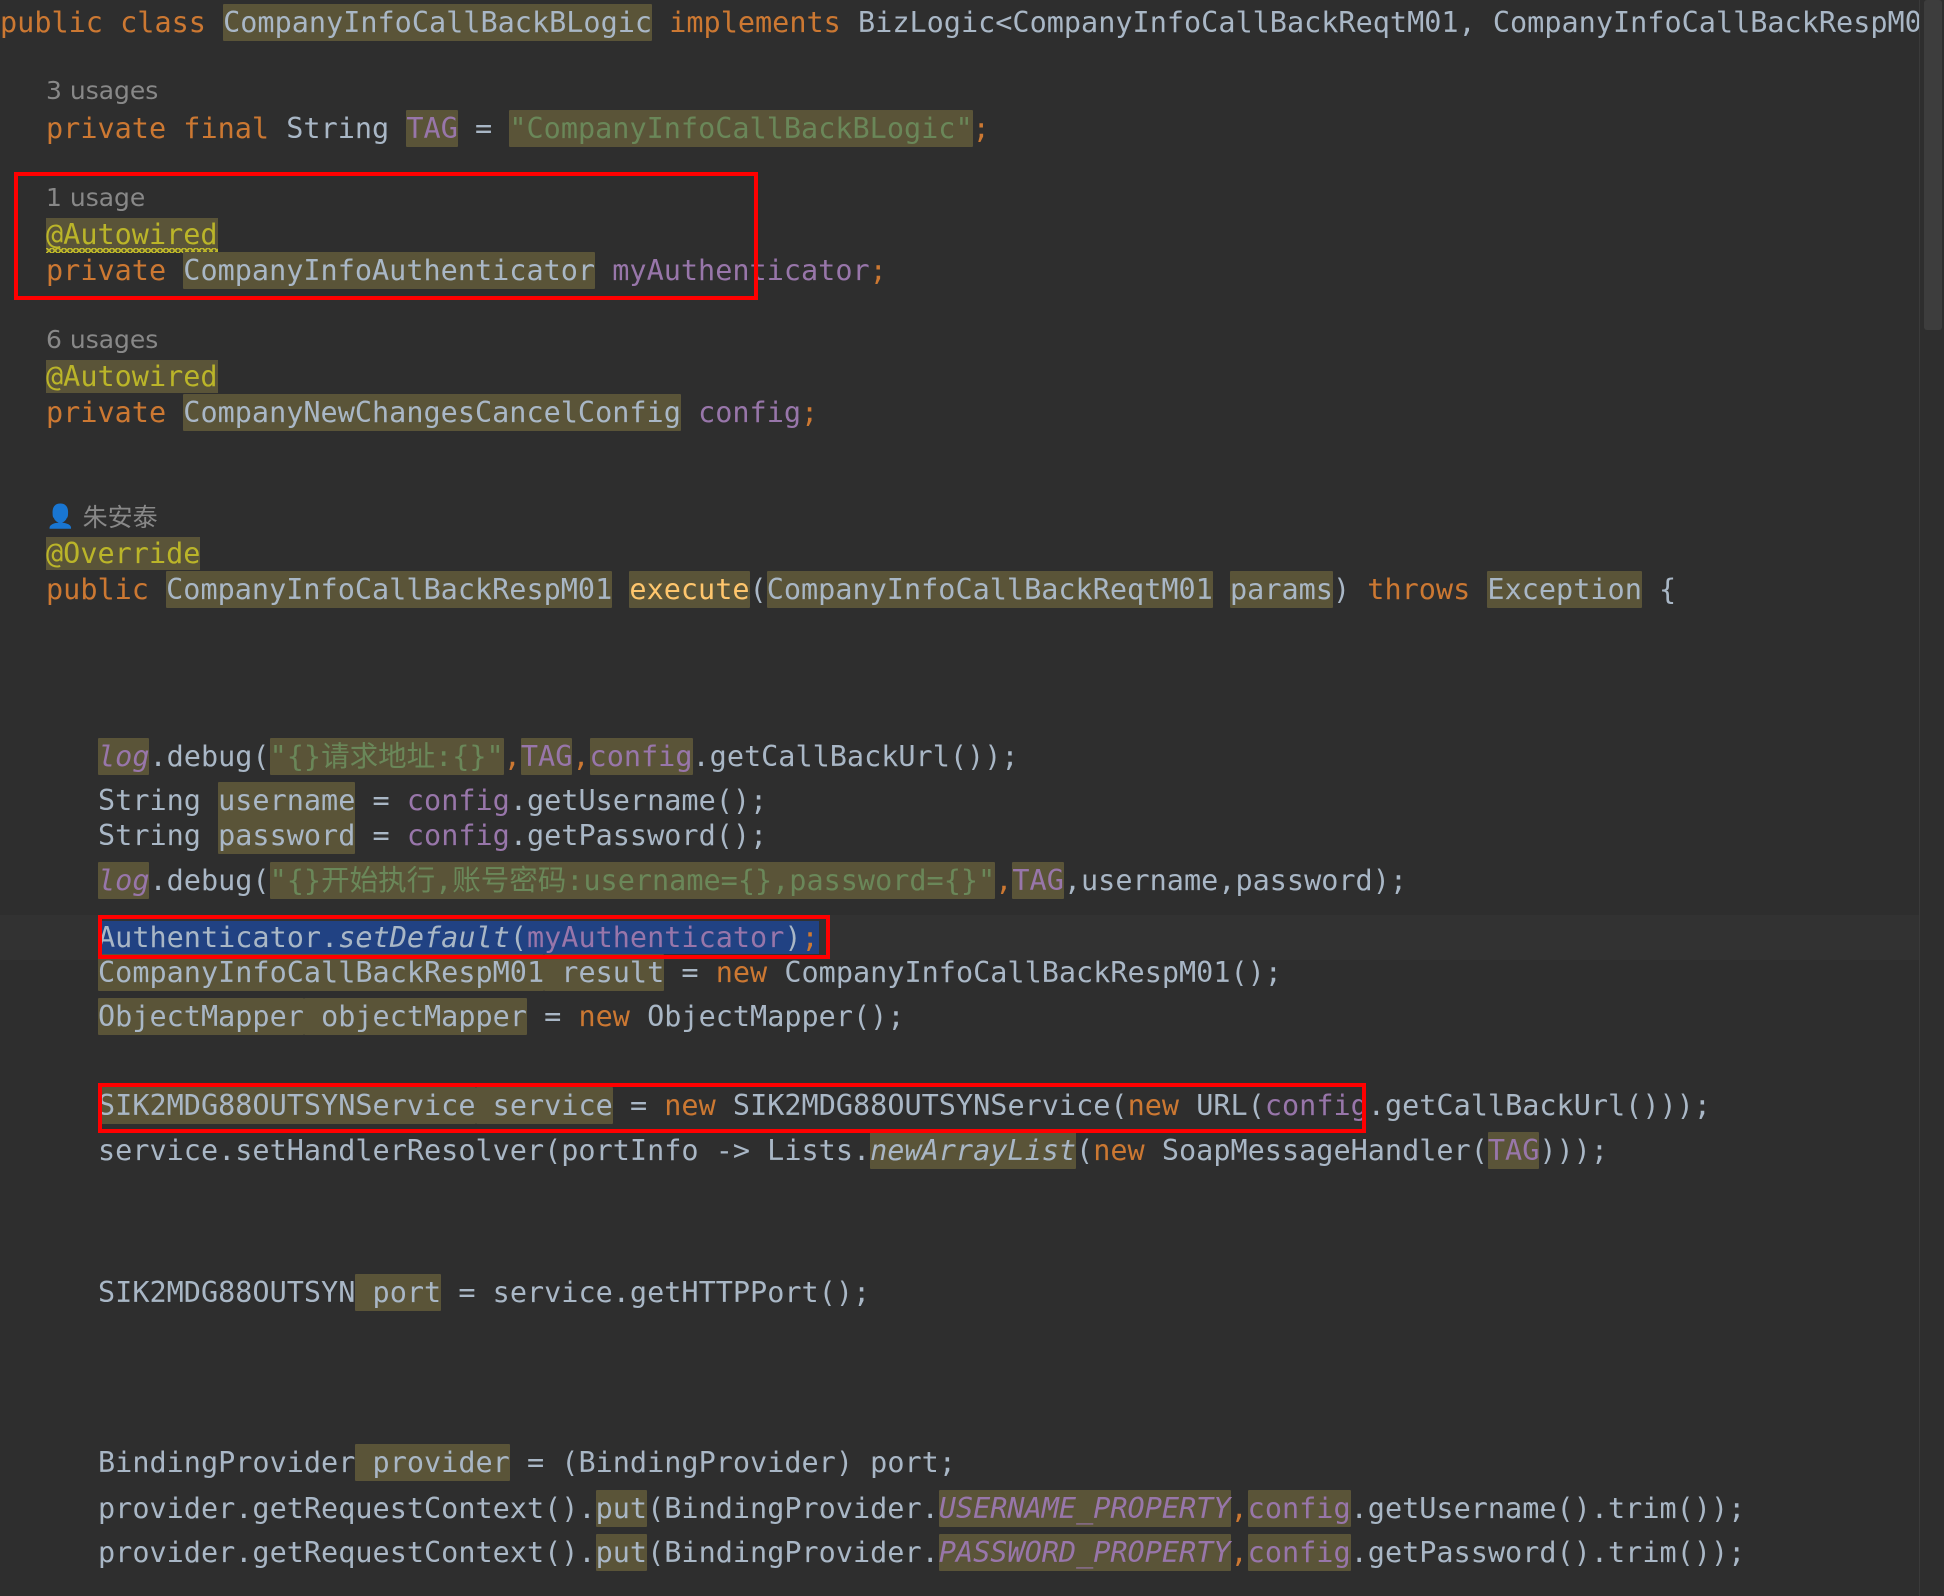  I want to click on keyword-implements: implements, so click(755, 22).